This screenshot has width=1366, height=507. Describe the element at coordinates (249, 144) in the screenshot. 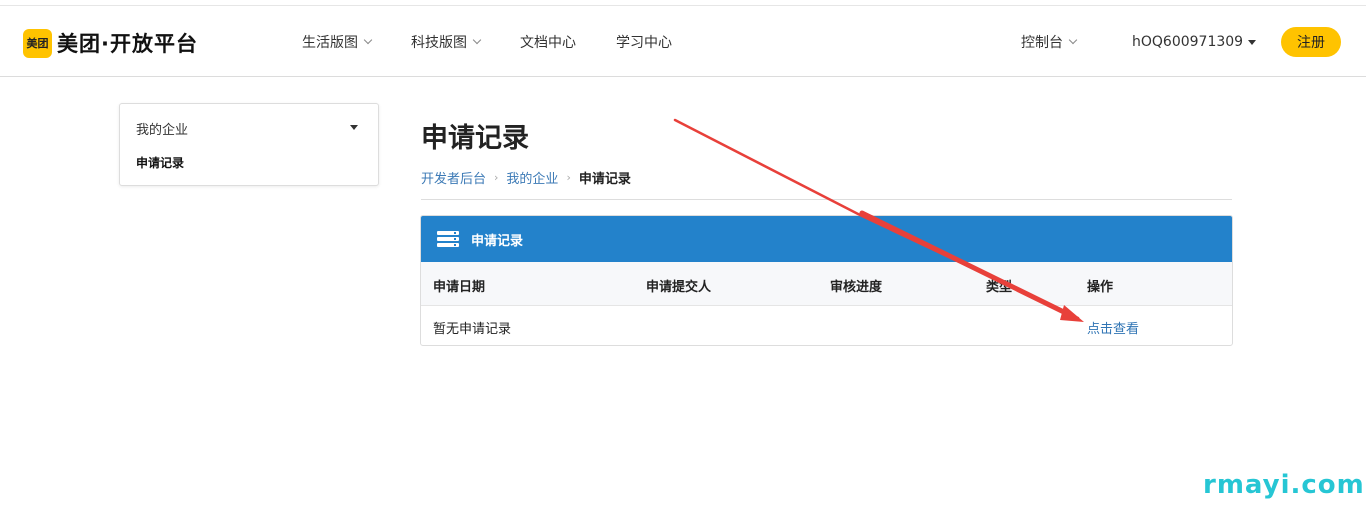

I see `sidebar: 我的企业 申请记录` at that location.